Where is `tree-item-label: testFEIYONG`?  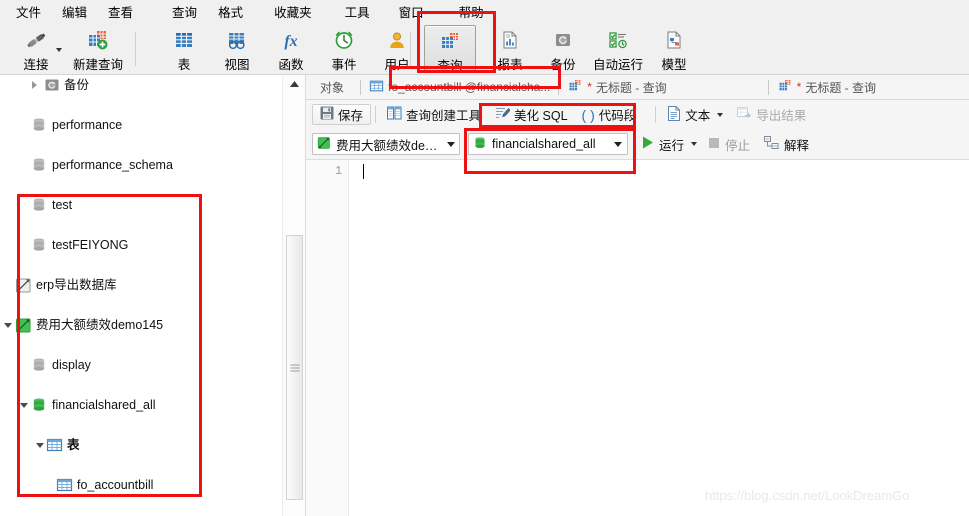 tree-item-label: testFEIYONG is located at coordinates (90, 245).